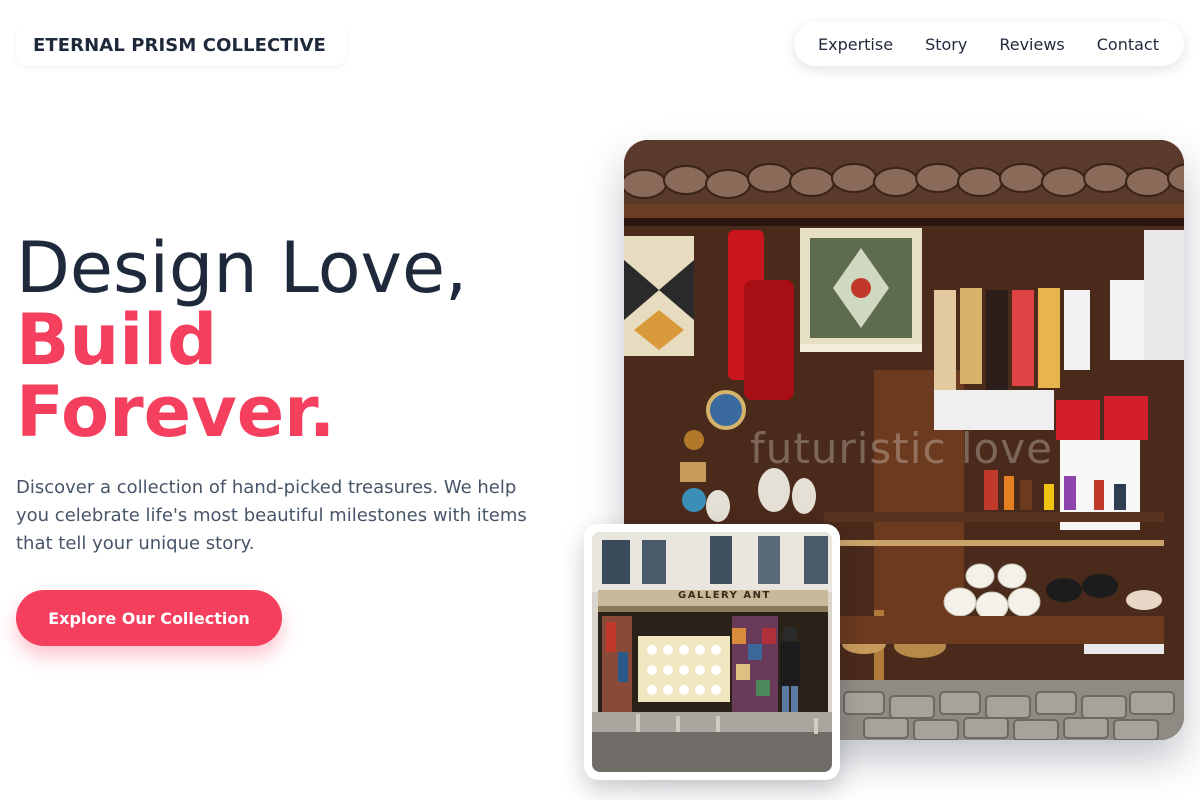 The height and width of the screenshot is (800, 1200). I want to click on headline-line-3: Forever., so click(176, 412).